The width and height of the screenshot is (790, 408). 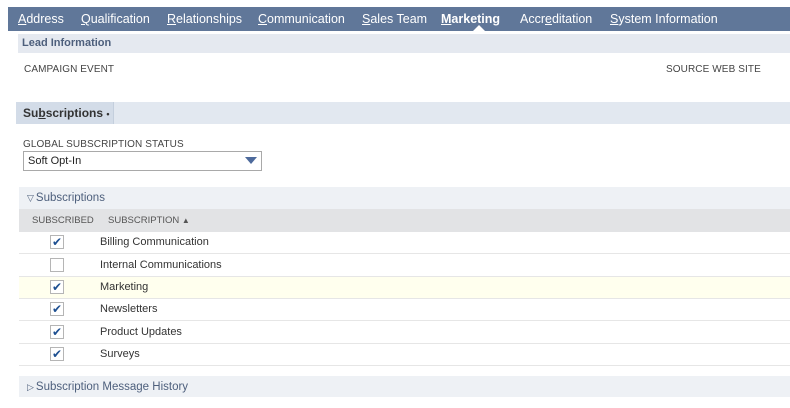 I want to click on subscribed-checkbox, so click(x=57, y=265).